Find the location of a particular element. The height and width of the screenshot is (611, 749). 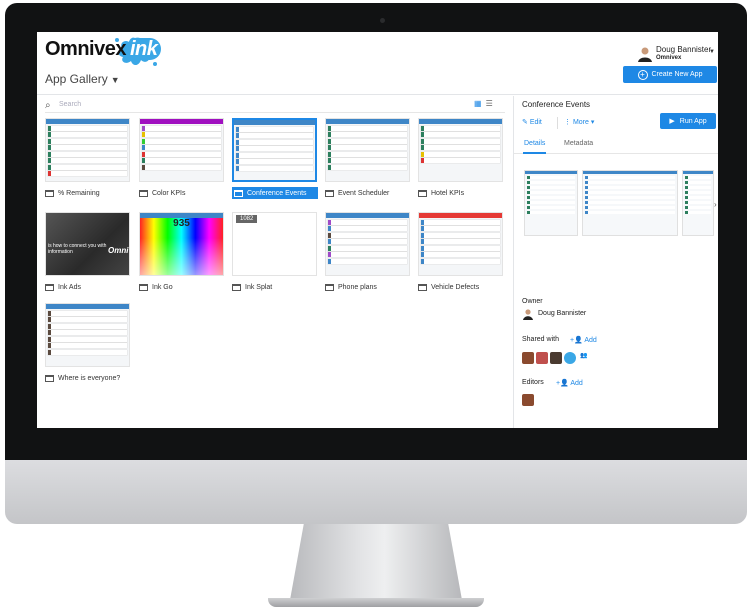

shared-with-label: Shared with is located at coordinates (540, 339).